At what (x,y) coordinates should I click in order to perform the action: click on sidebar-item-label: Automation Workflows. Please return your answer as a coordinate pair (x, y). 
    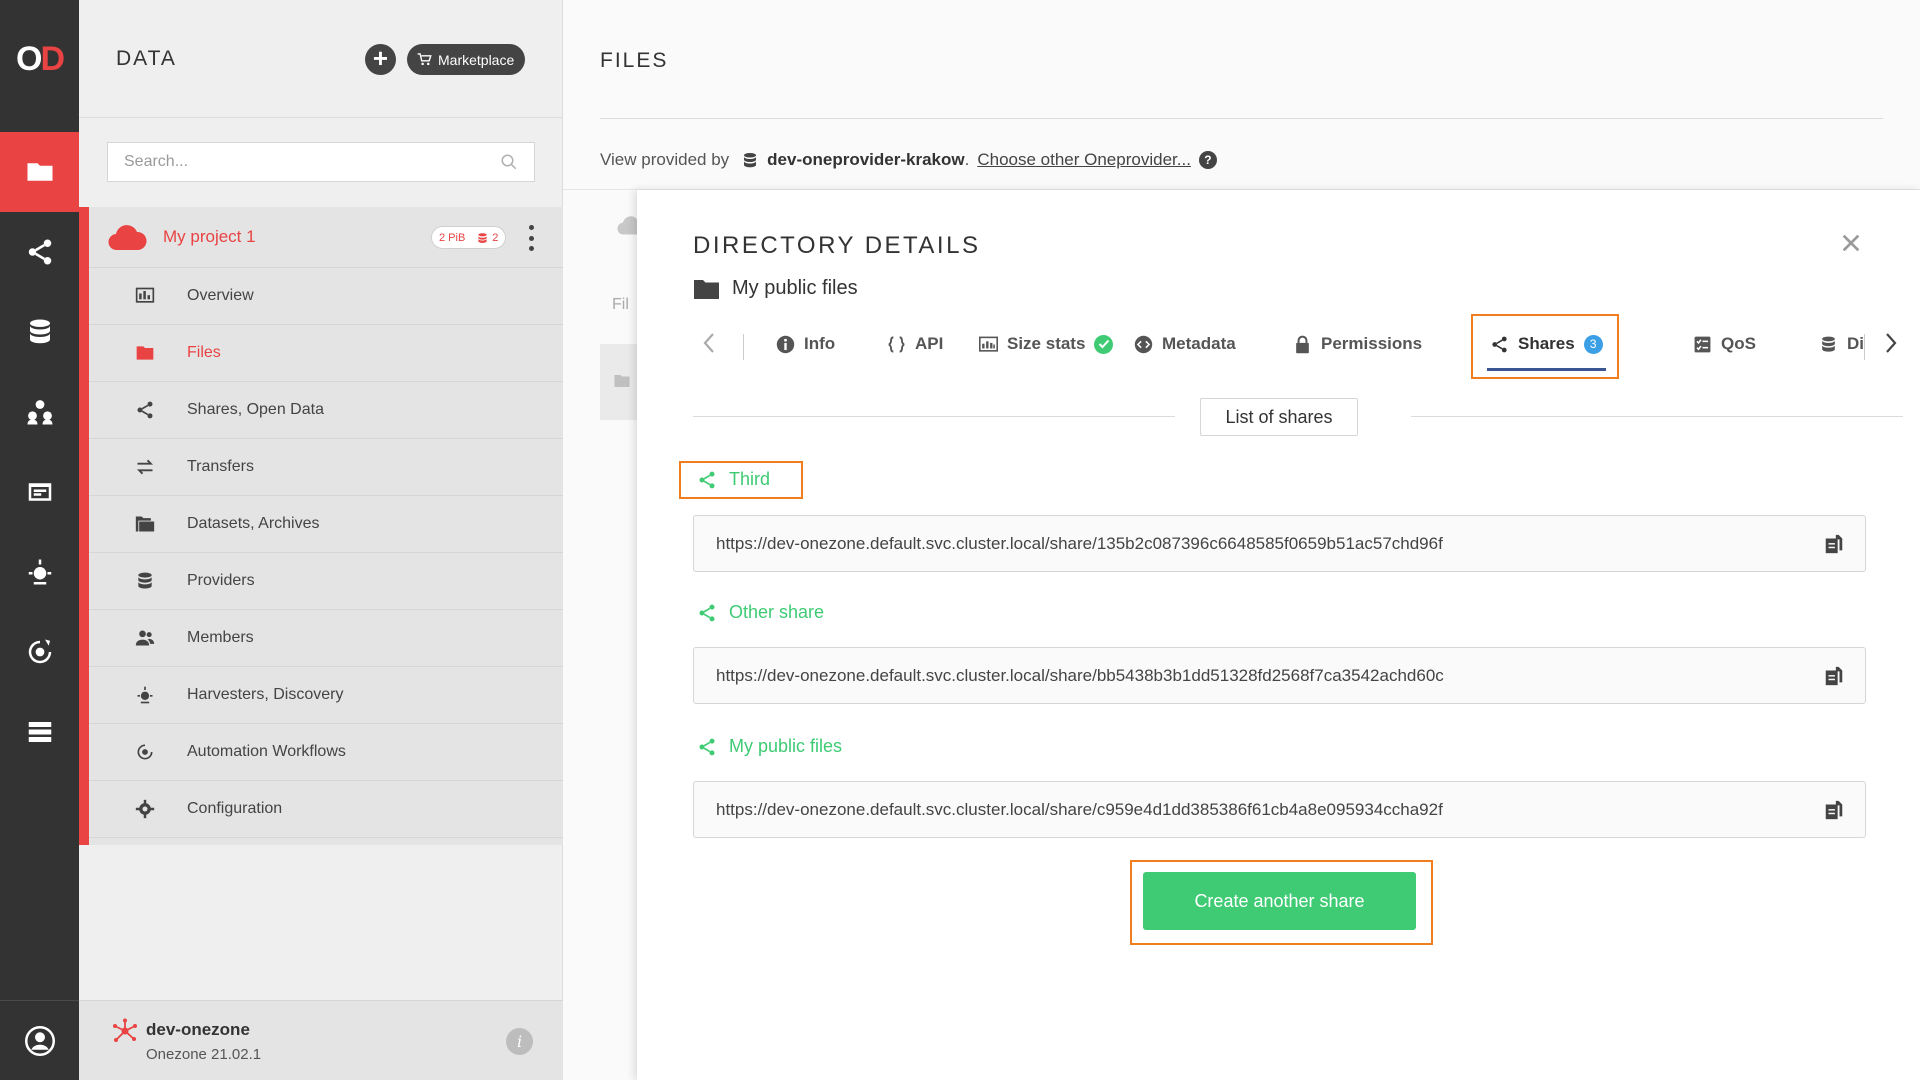
    Looking at the image, I should click on (266, 751).